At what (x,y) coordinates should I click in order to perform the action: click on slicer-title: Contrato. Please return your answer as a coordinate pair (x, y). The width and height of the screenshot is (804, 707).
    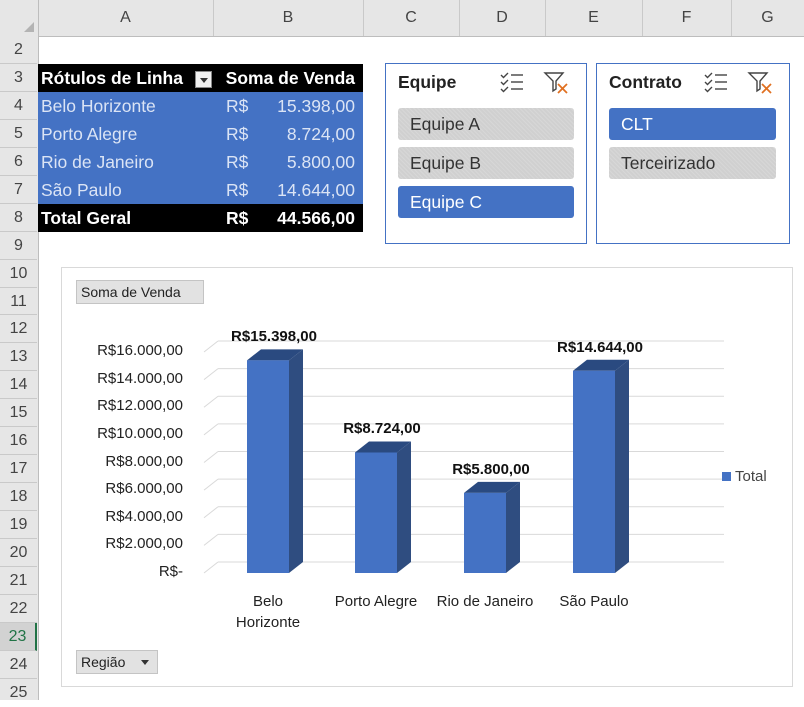
    Looking at the image, I should click on (645, 82).